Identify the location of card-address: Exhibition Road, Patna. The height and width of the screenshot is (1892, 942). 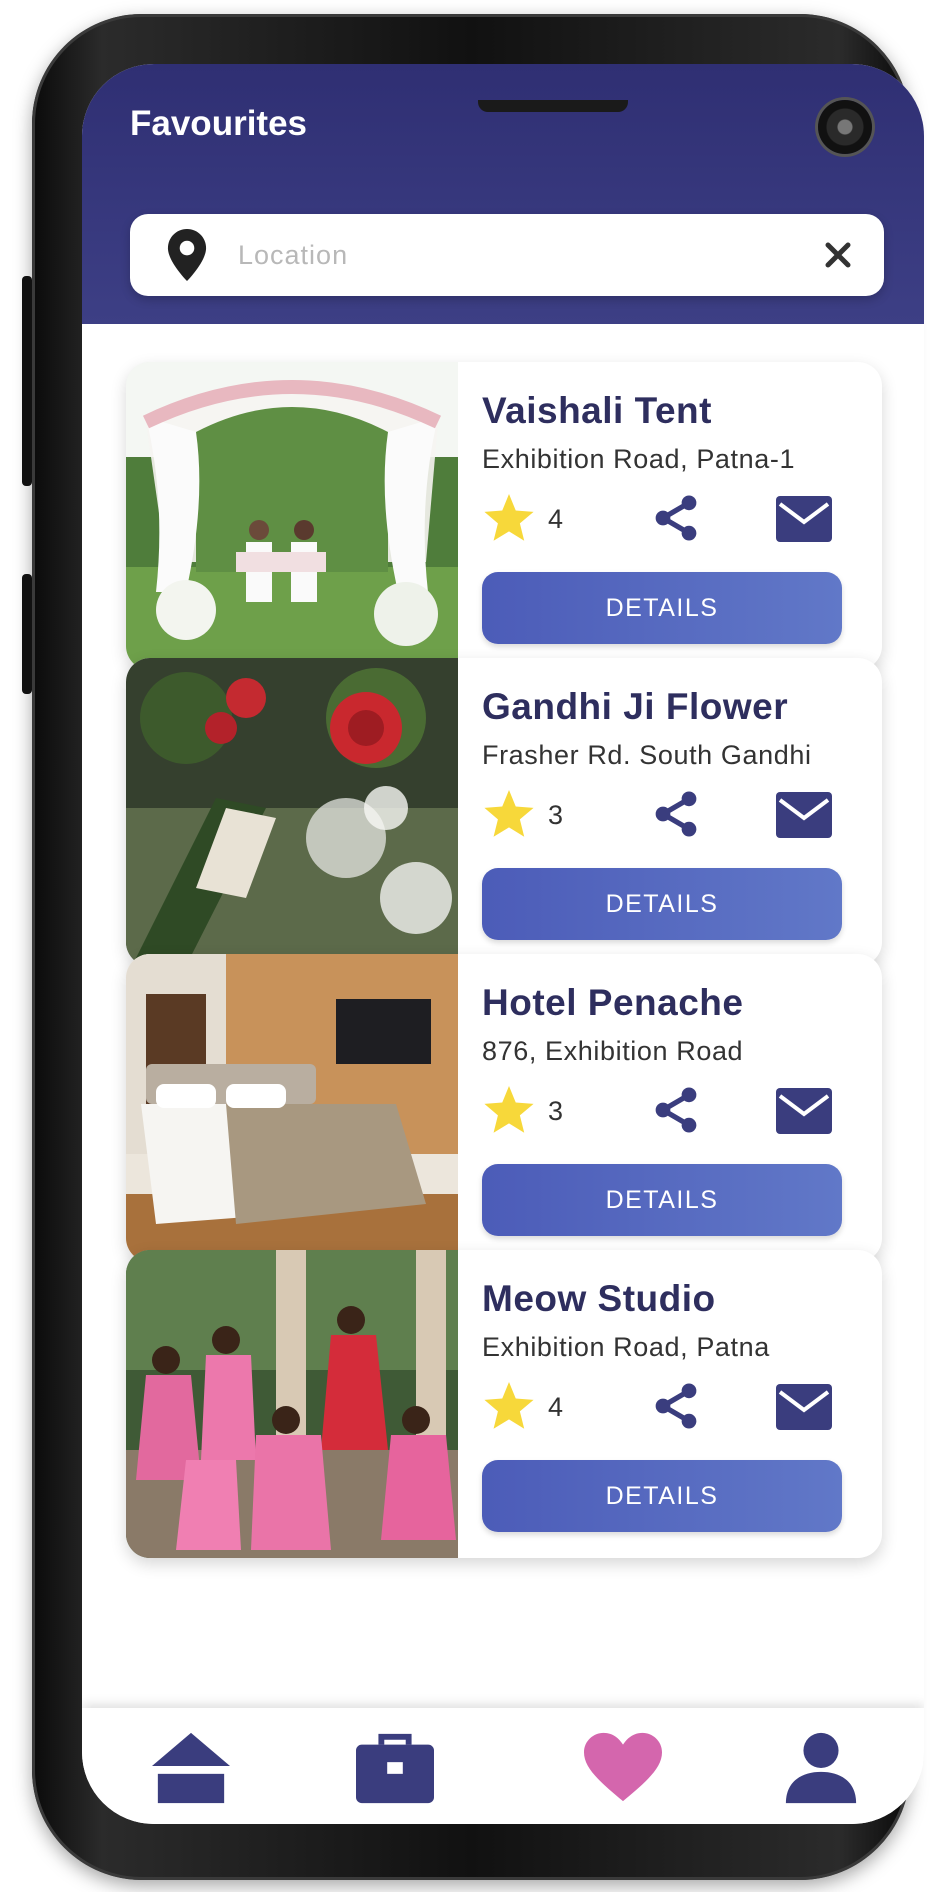
(626, 1347).